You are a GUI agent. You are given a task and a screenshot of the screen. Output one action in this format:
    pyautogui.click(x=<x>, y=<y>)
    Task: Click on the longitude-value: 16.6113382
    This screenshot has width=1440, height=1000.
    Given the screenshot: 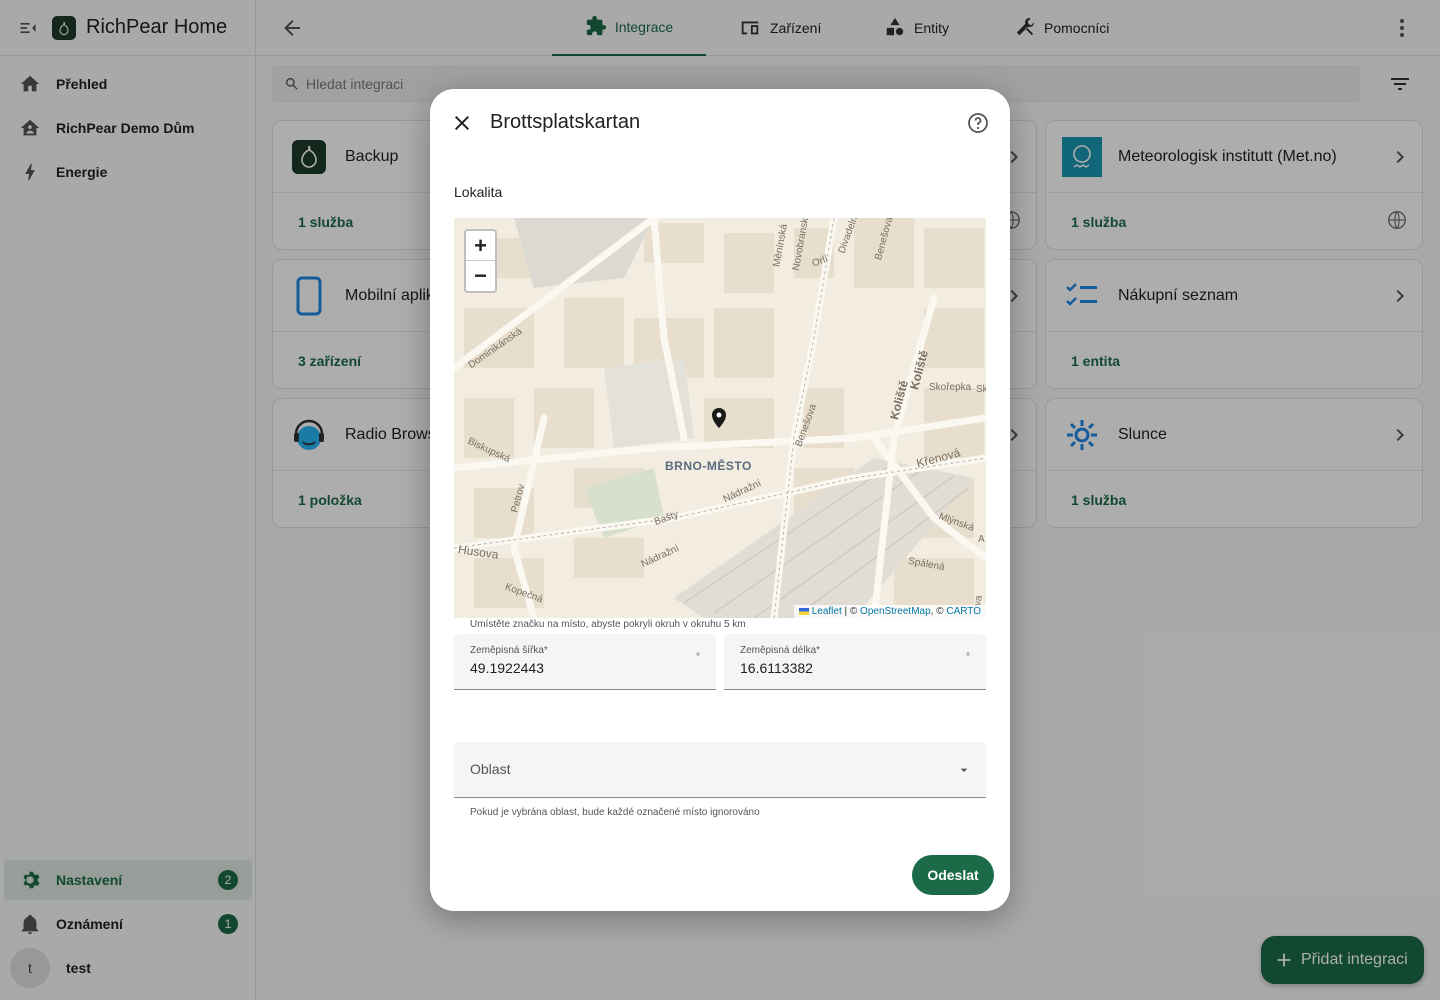 What is the action you would take?
    pyautogui.click(x=776, y=668)
    